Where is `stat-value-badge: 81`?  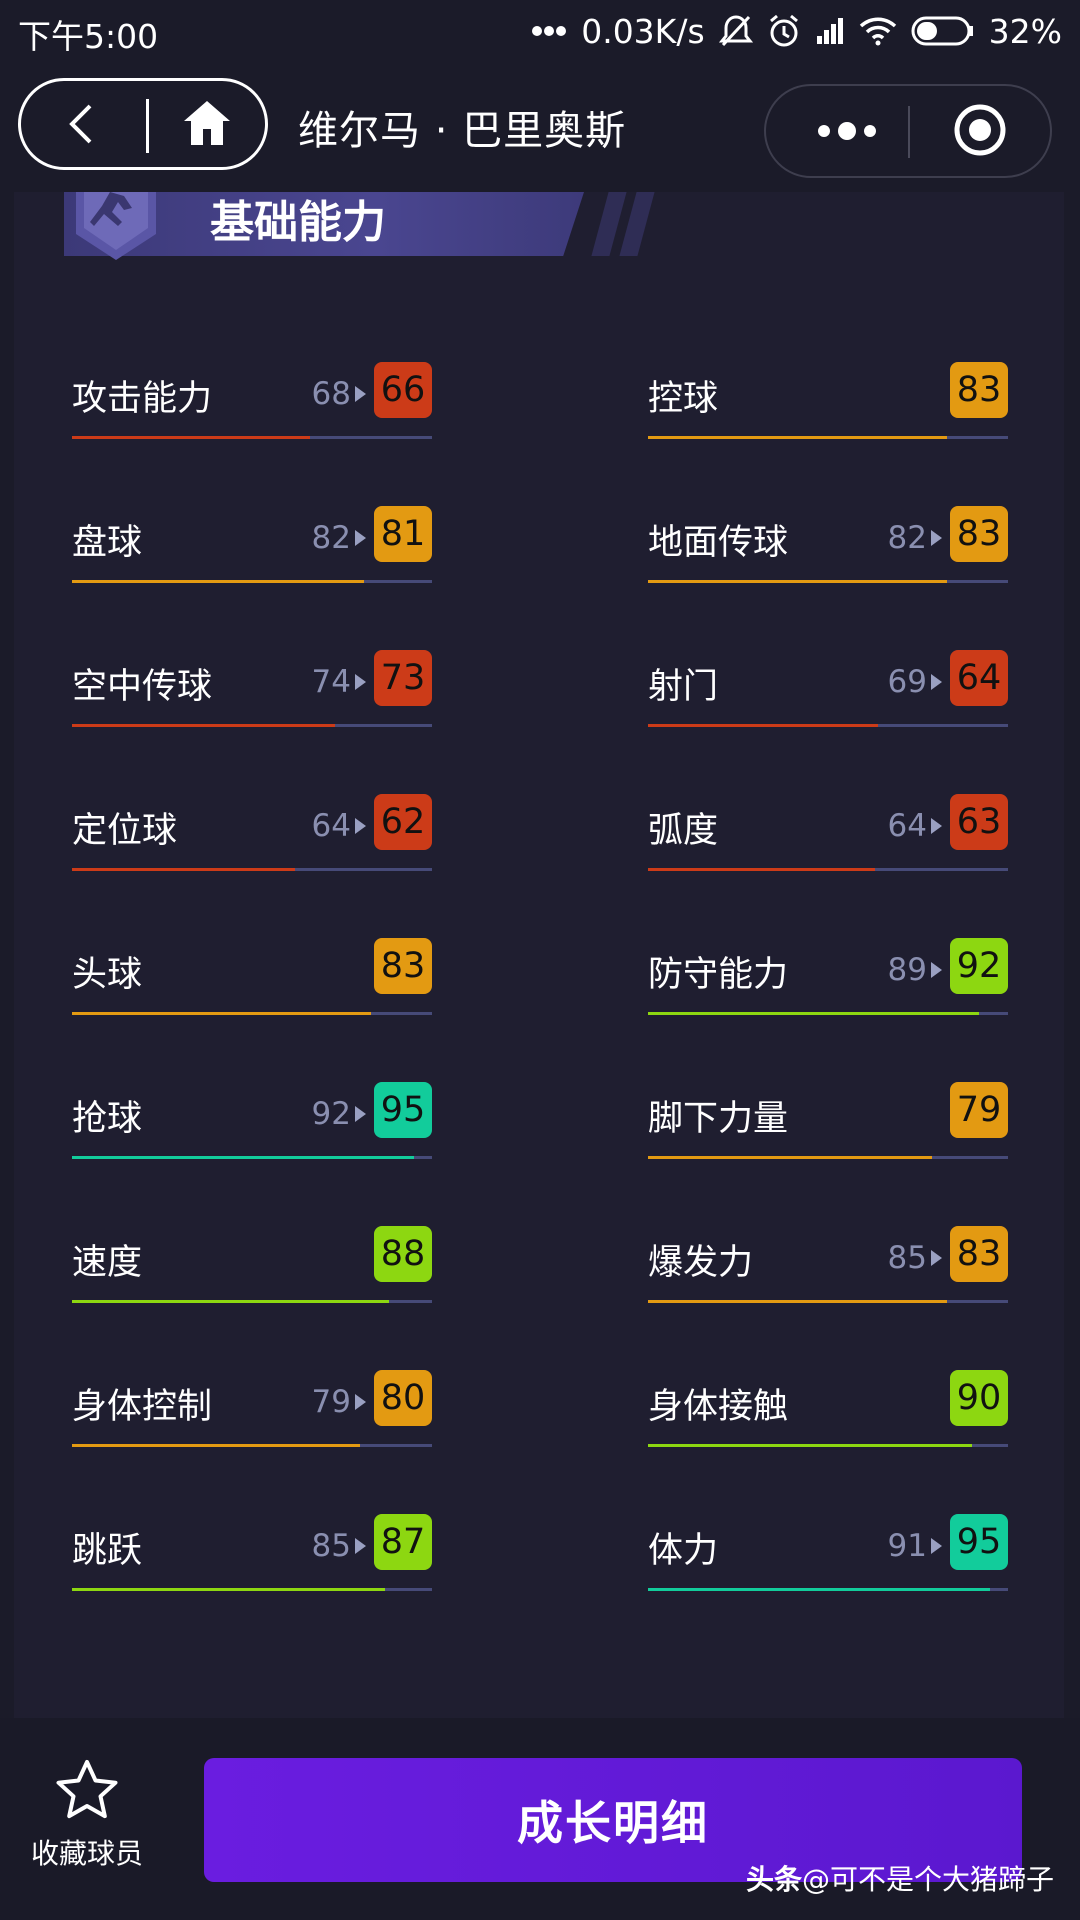
stat-value-badge: 81 is located at coordinates (403, 534).